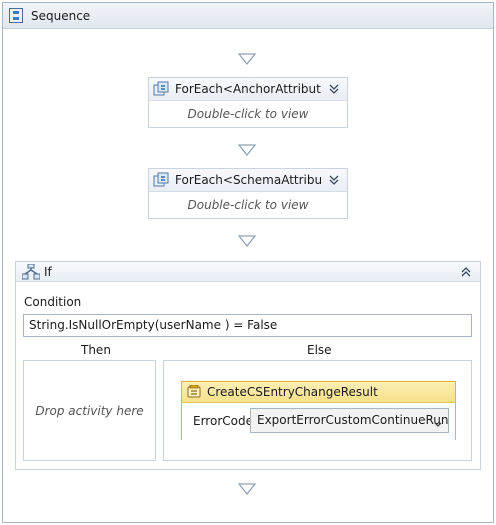  I want to click on drop-activity-hint: Drop activity here, so click(89, 410).